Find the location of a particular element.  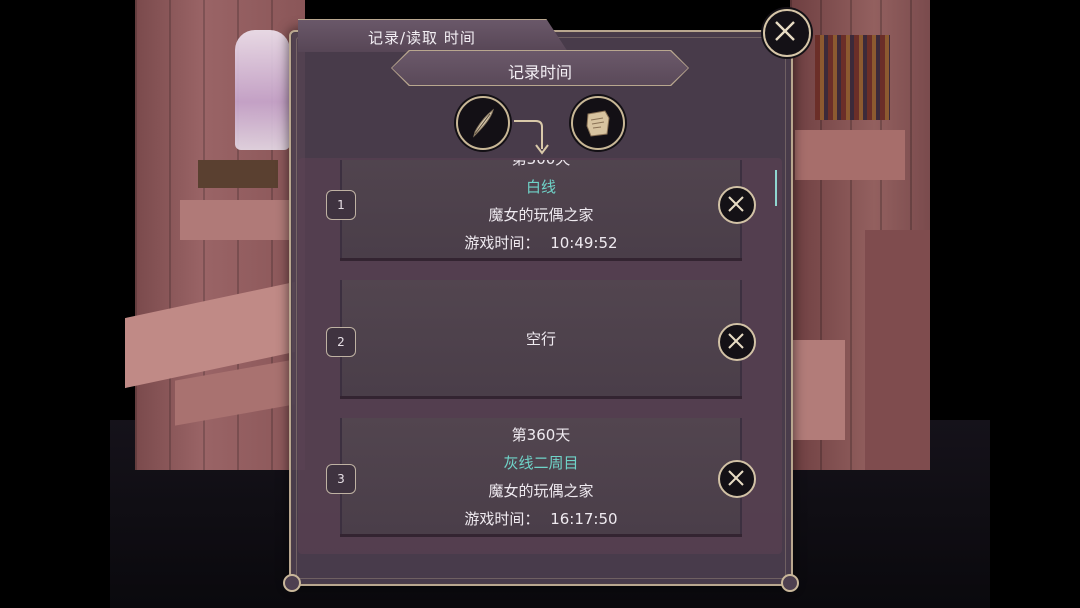

slot-number: 1 is located at coordinates (341, 205).